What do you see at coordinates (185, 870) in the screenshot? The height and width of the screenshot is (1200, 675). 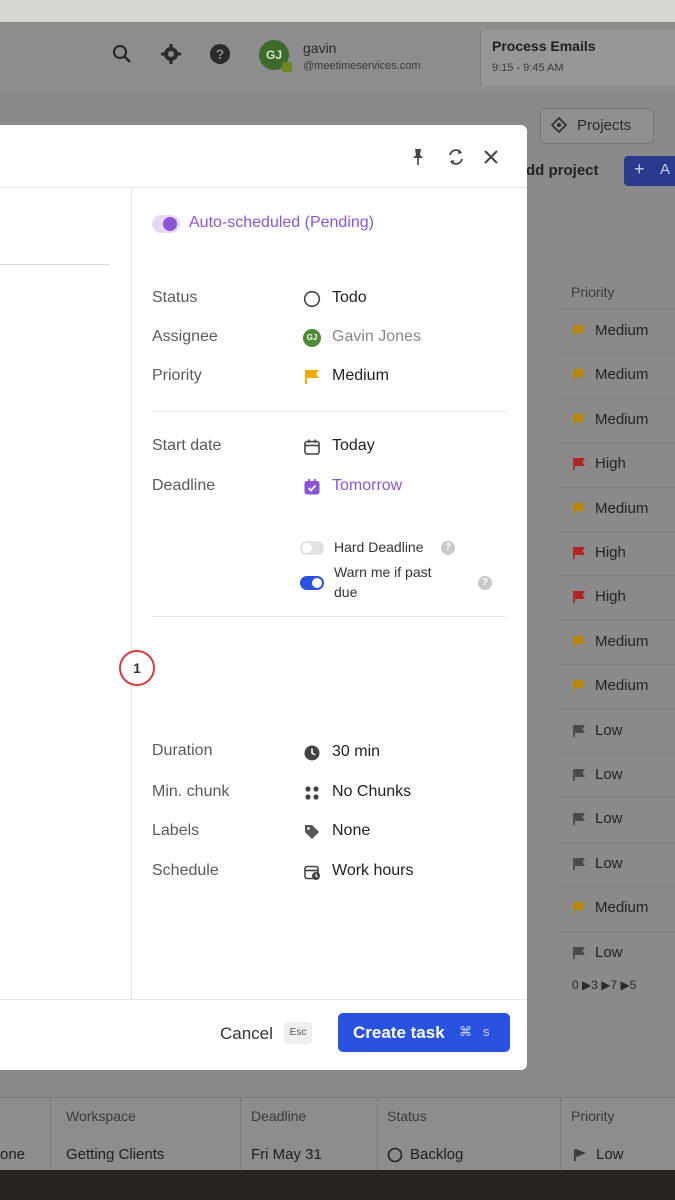 I see `schedule-label: Schedule` at bounding box center [185, 870].